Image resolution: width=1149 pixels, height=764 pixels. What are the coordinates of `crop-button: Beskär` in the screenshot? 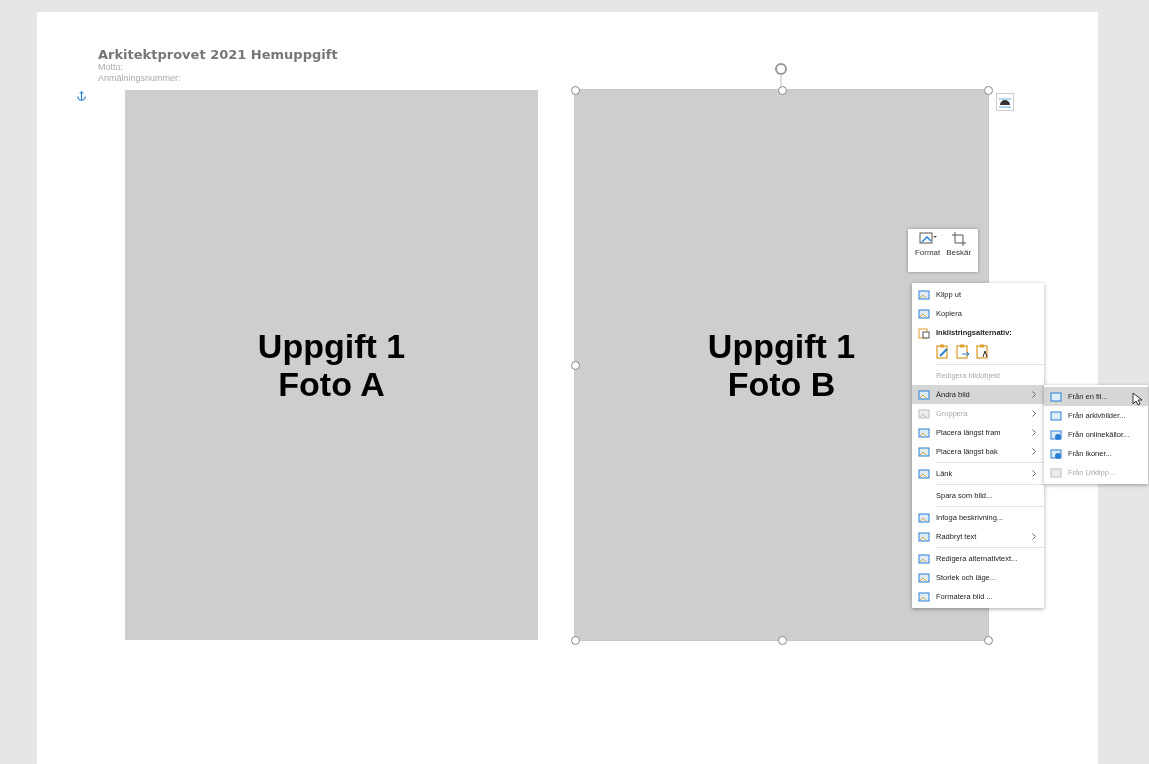 It's located at (959, 252).